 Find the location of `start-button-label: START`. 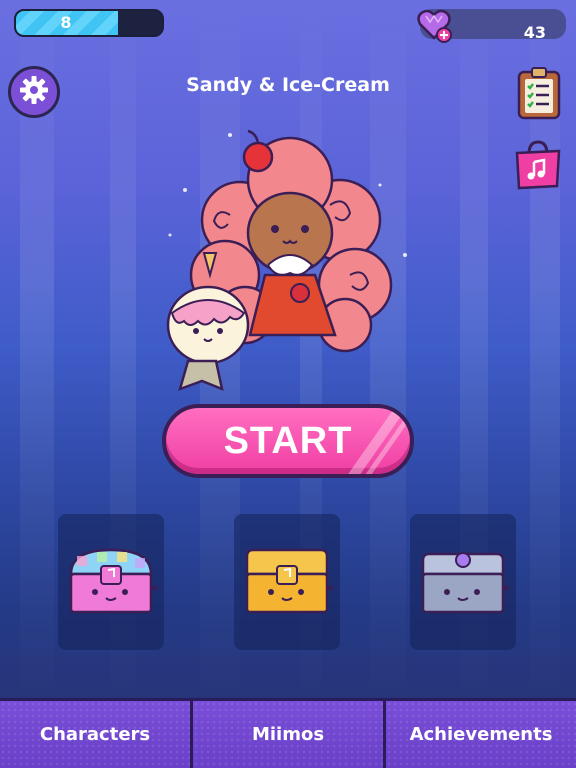

start-button-label: START is located at coordinates (288, 440).